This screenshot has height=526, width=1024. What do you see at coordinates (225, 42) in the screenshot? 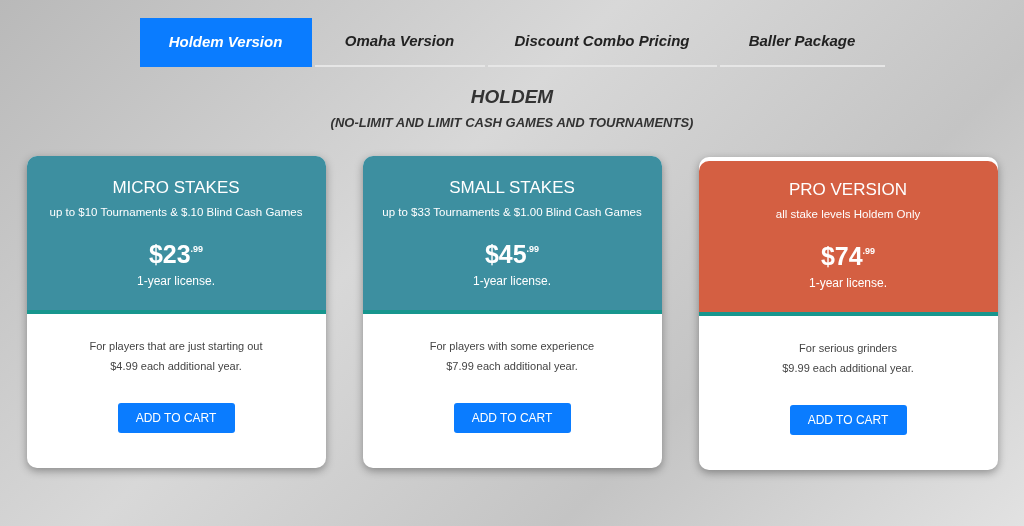
I see `tab: Holdem Version` at bounding box center [225, 42].